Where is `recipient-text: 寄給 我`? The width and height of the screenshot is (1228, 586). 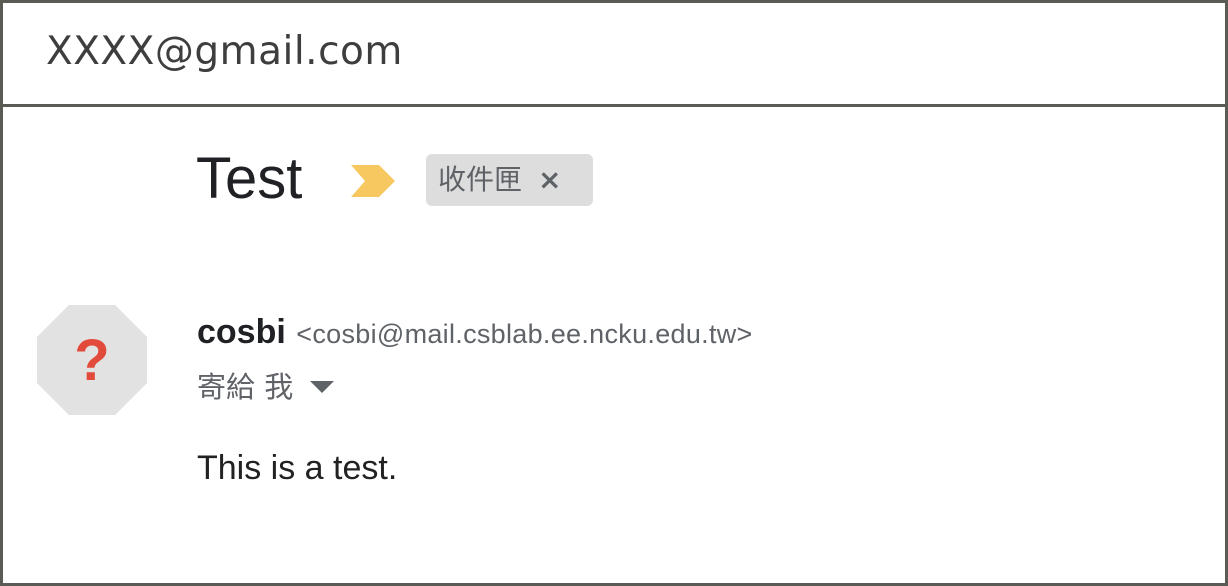 recipient-text: 寄給 我 is located at coordinates (245, 387).